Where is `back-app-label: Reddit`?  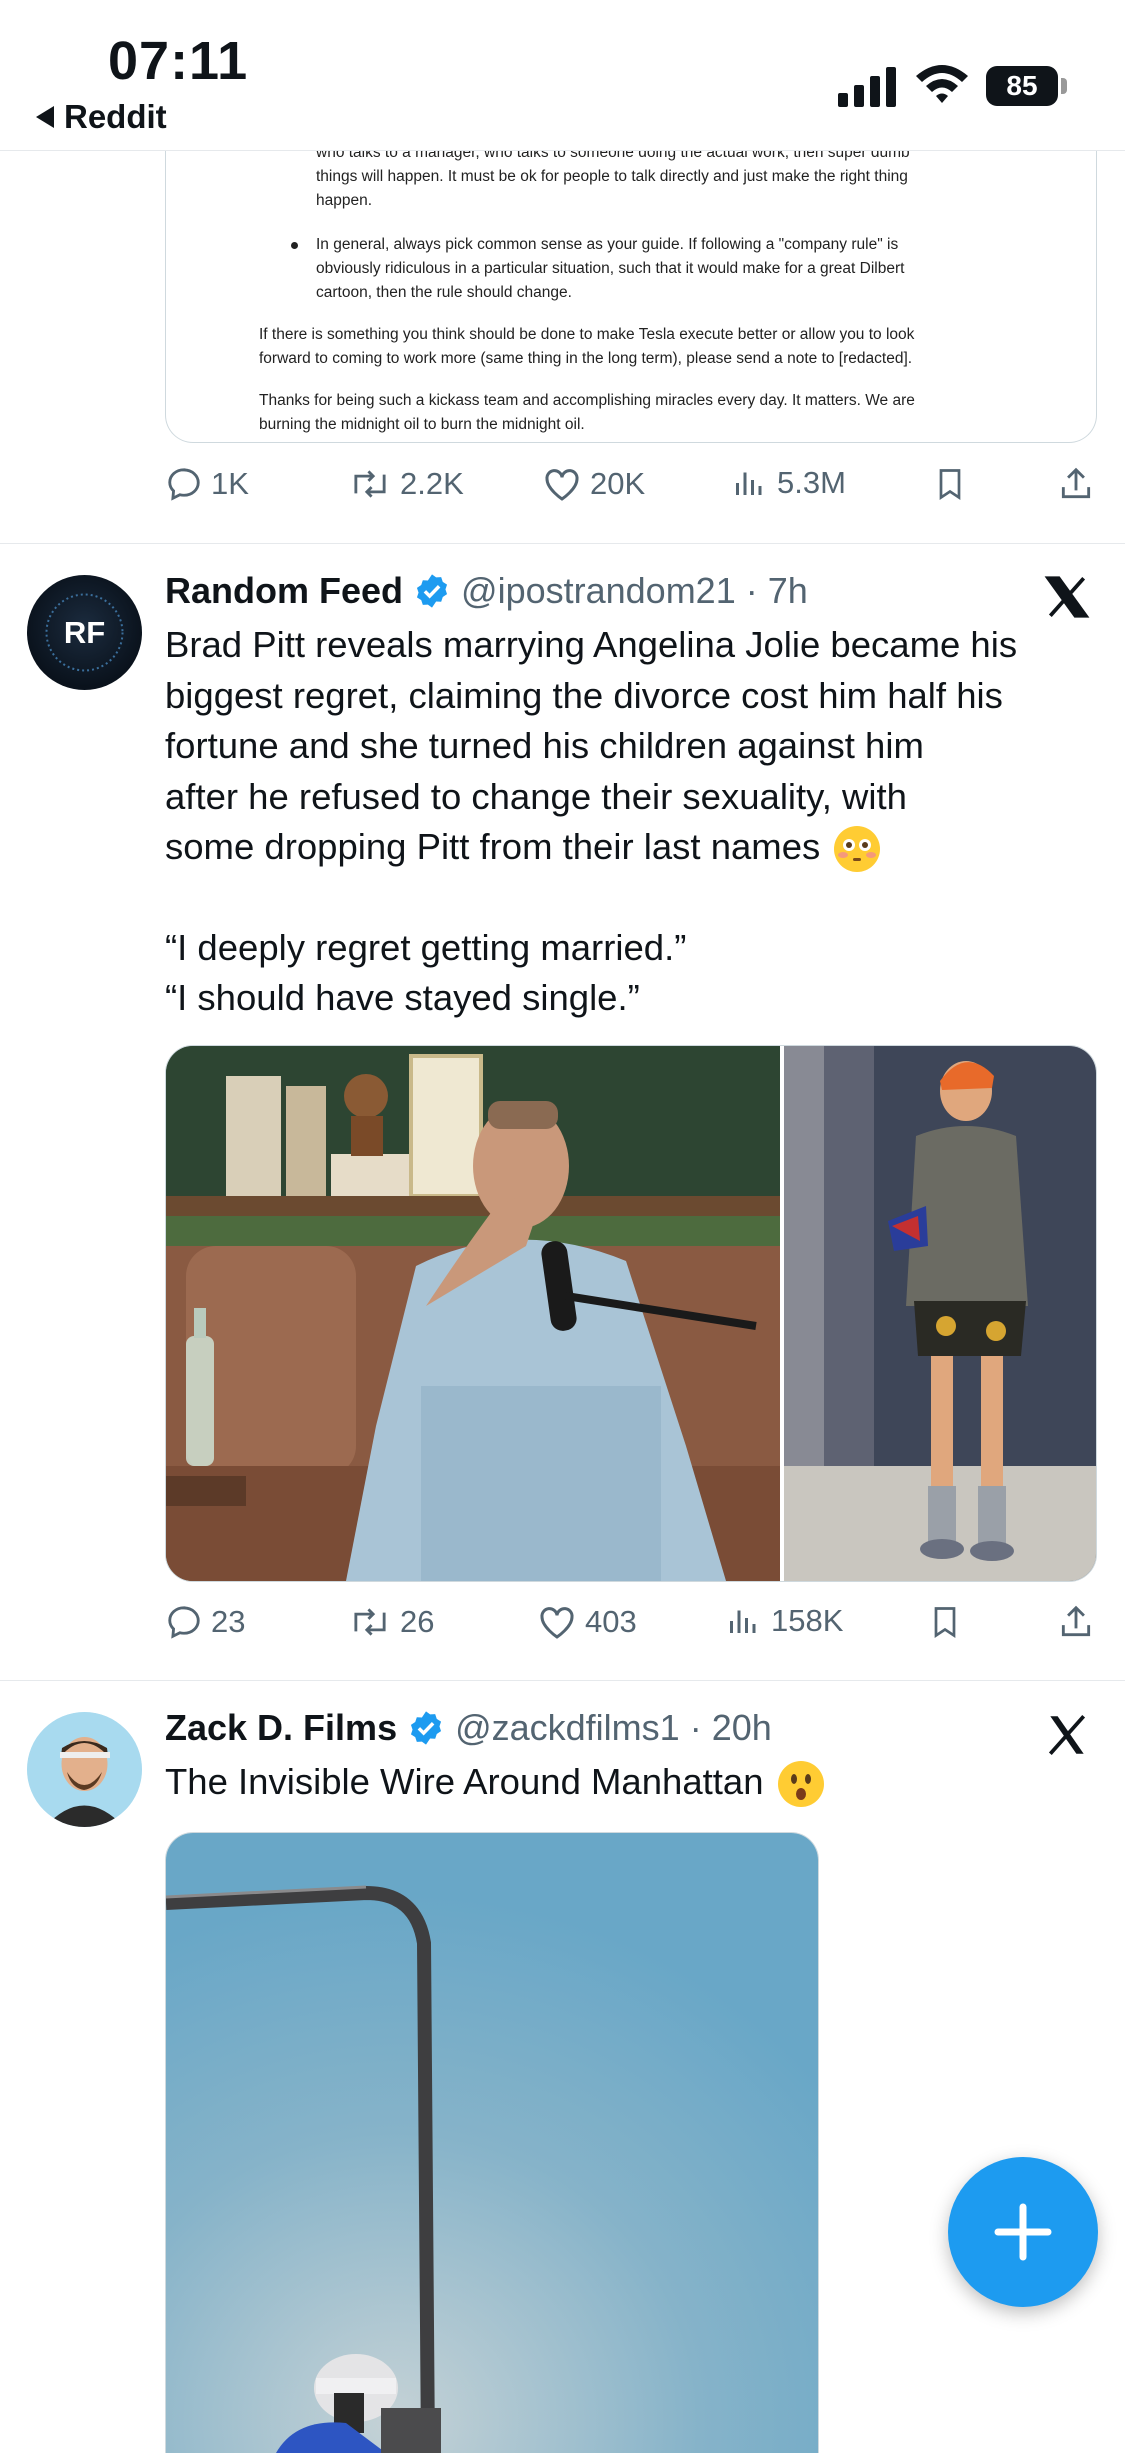 back-app-label: Reddit is located at coordinates (115, 116).